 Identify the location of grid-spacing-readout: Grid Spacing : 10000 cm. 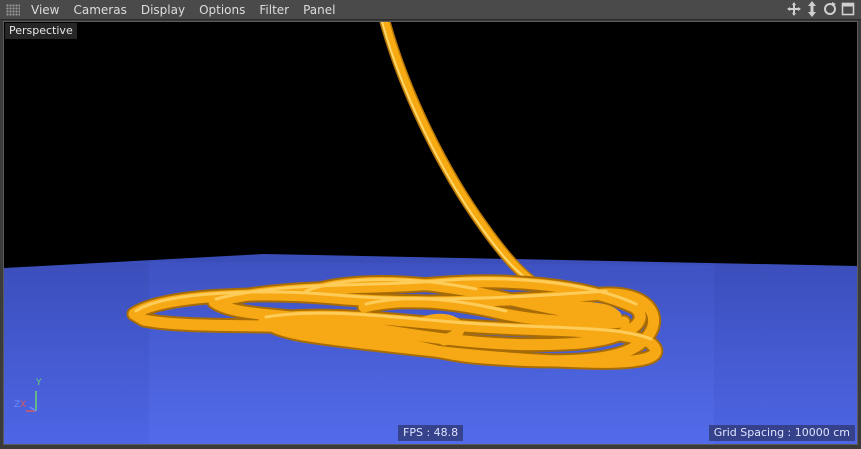
(781, 433).